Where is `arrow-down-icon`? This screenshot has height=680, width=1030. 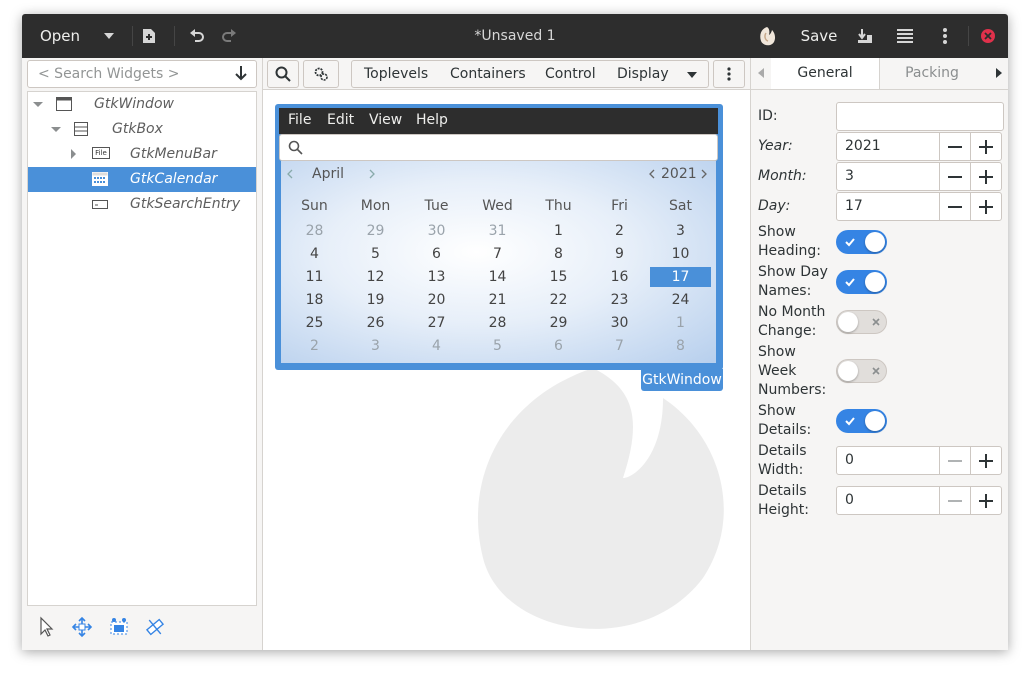 arrow-down-icon is located at coordinates (241, 73).